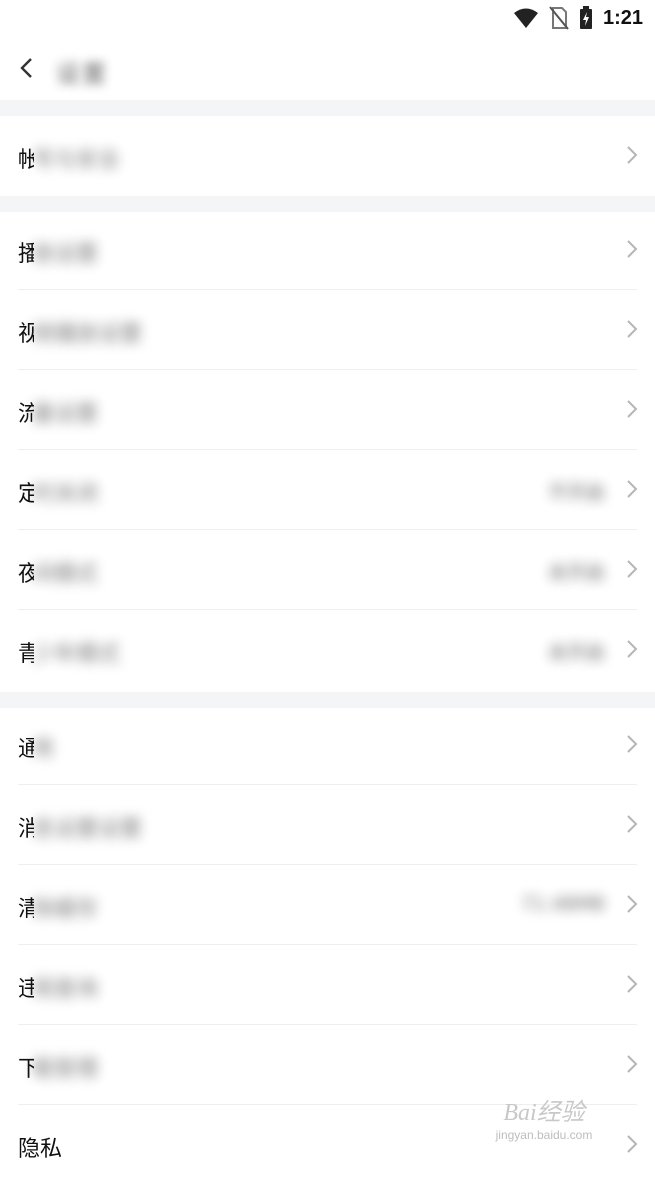 The width and height of the screenshot is (655, 1185). What do you see at coordinates (327, 108) in the screenshot?
I see `section-divider` at bounding box center [327, 108].